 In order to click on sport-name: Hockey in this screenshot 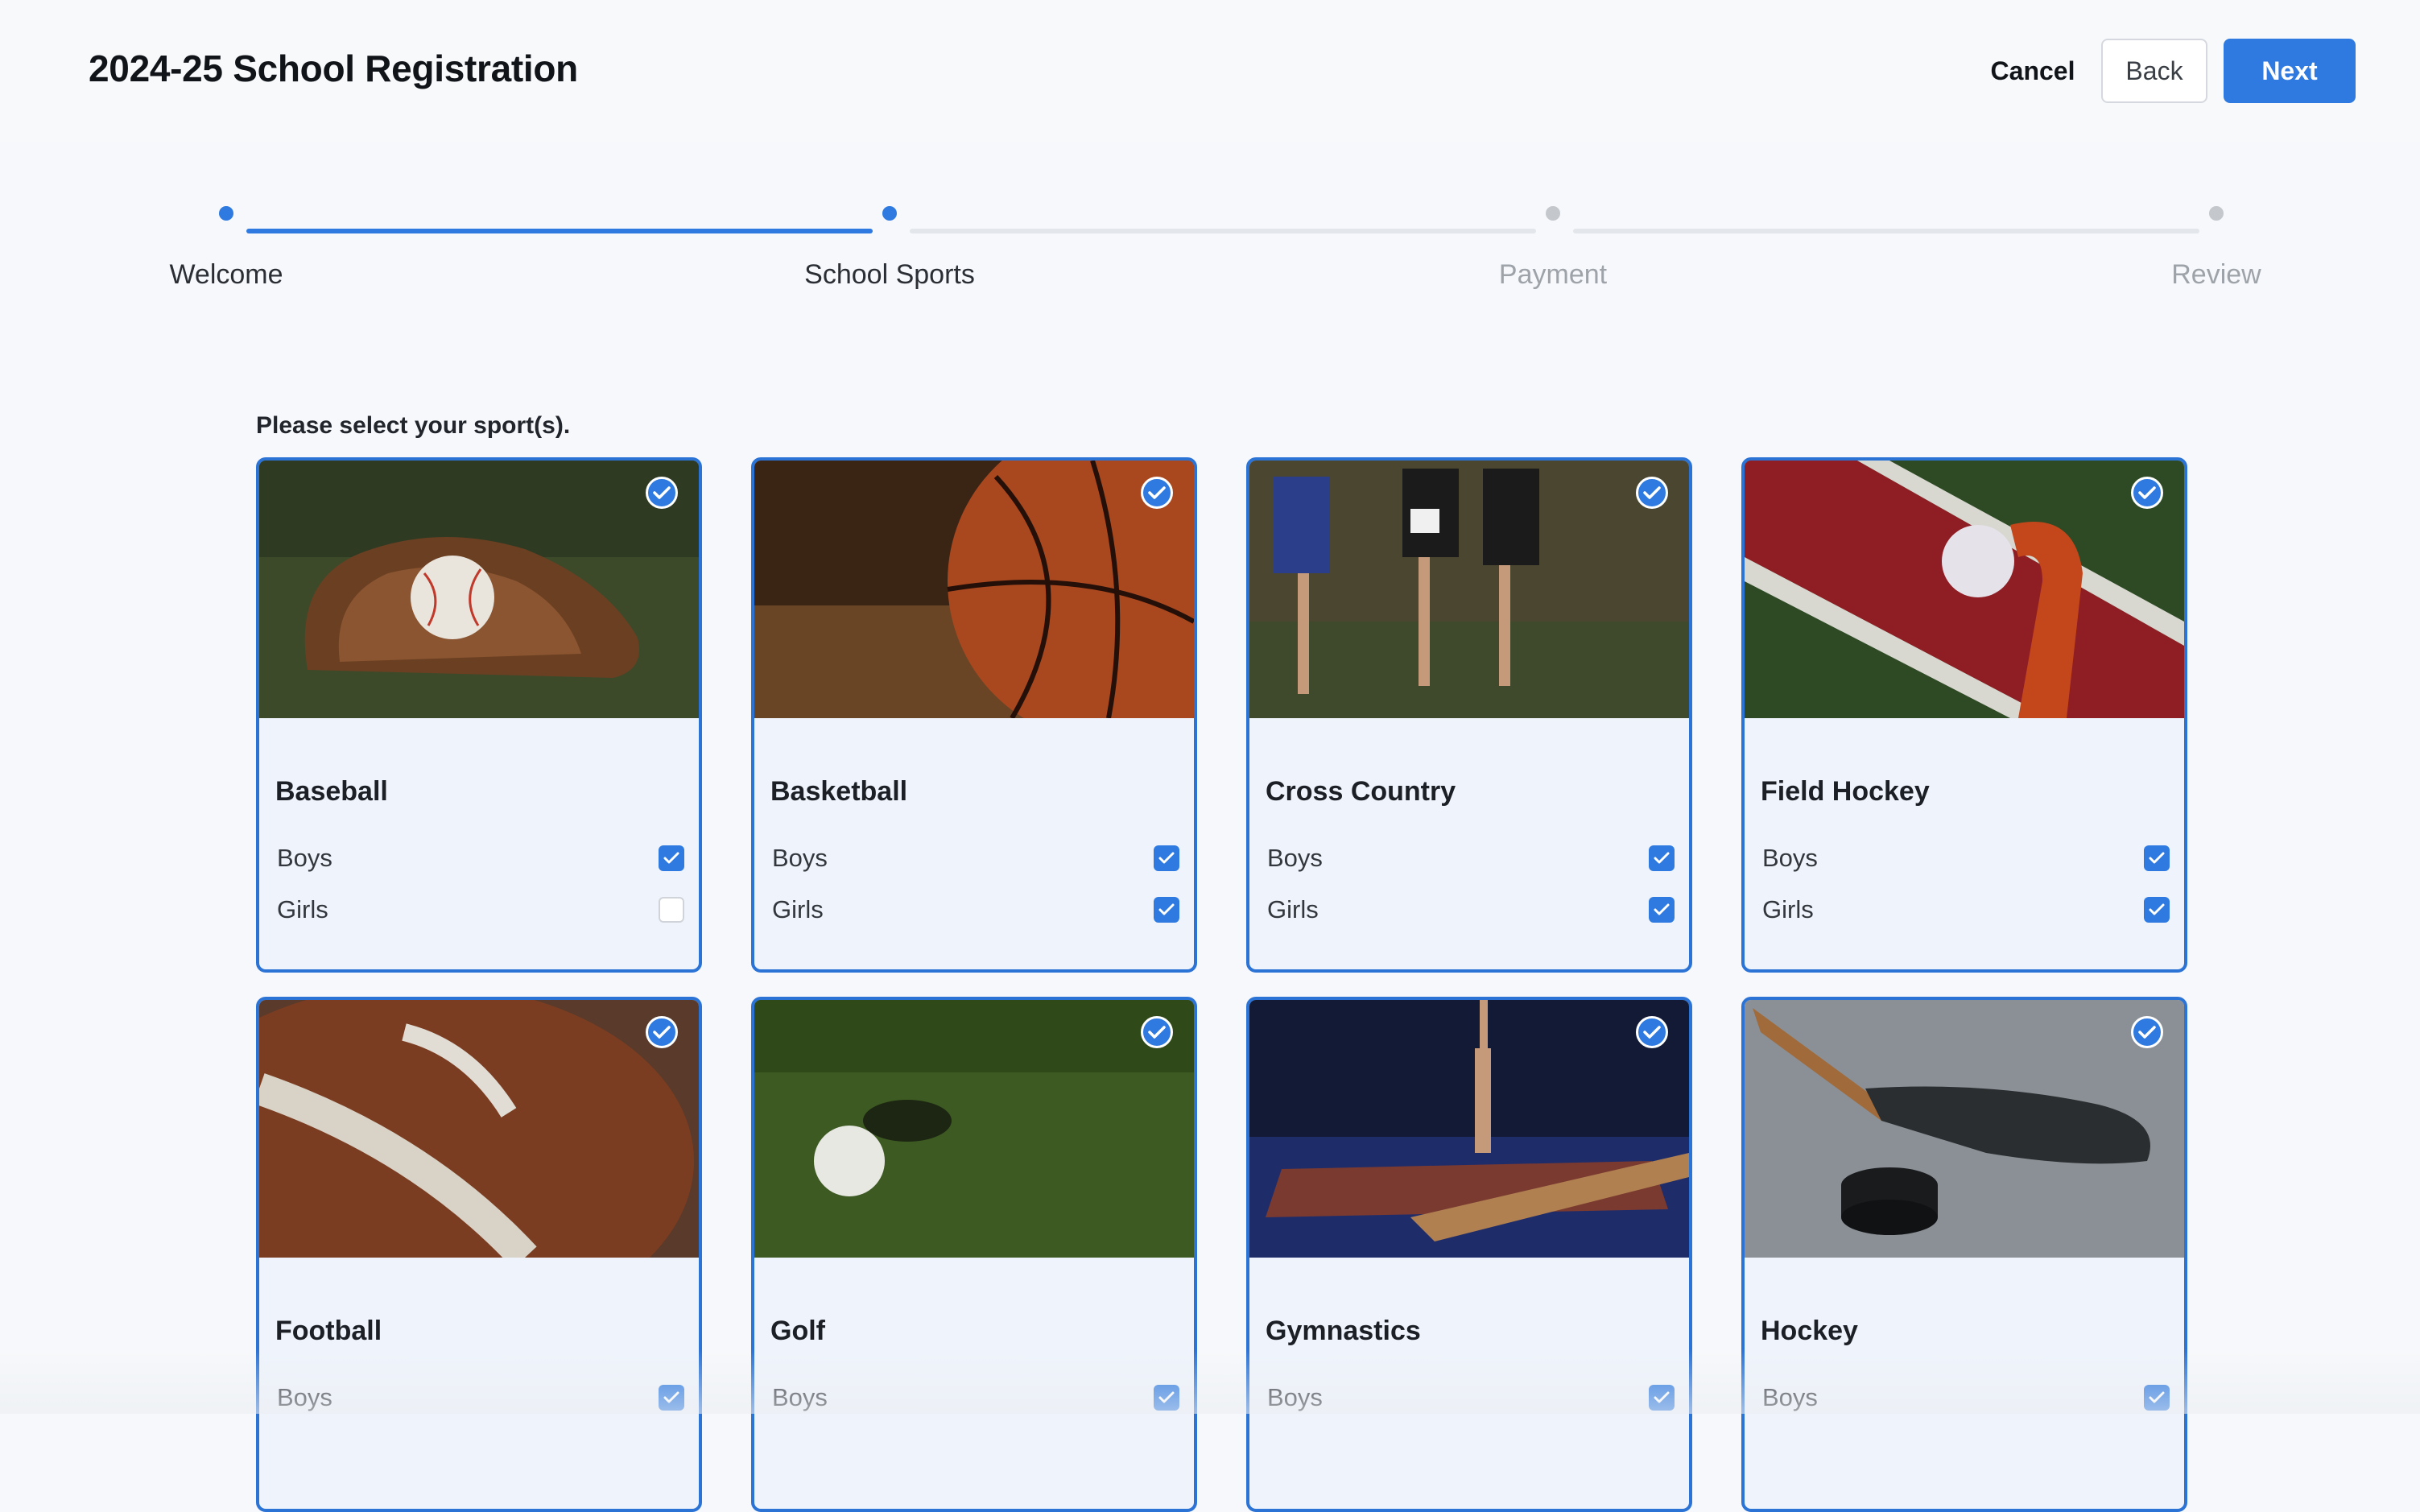, I will do `click(1809, 1331)`.